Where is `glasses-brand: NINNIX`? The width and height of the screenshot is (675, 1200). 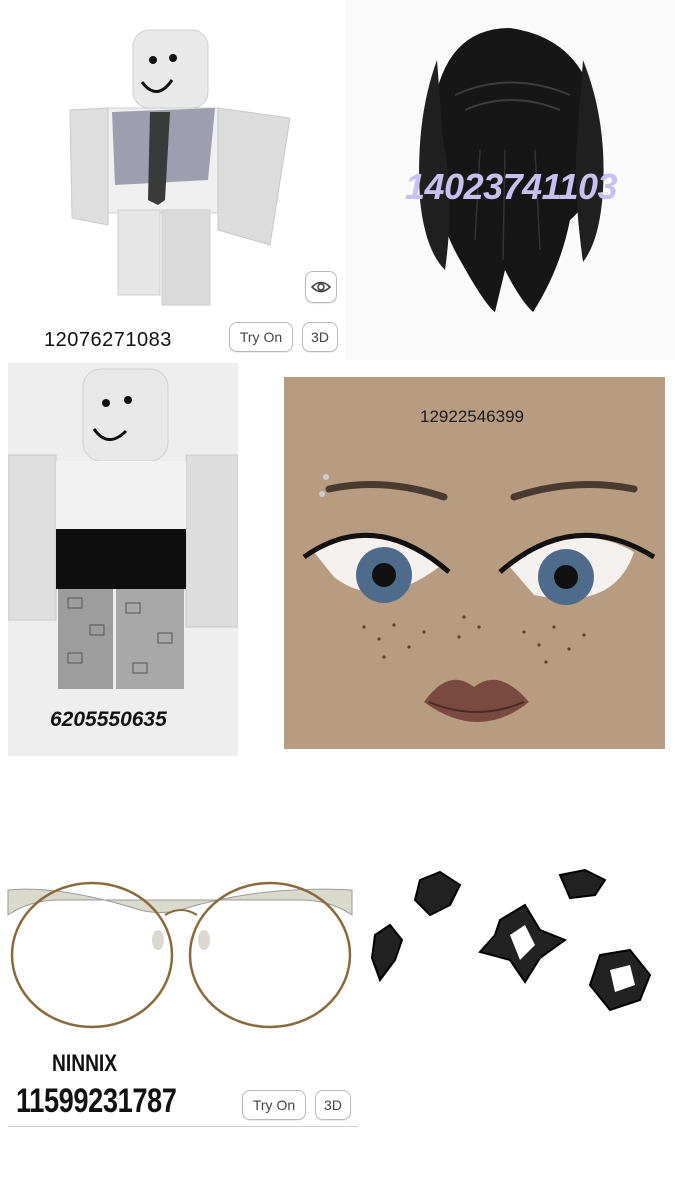 glasses-brand: NINNIX is located at coordinates (85, 1063).